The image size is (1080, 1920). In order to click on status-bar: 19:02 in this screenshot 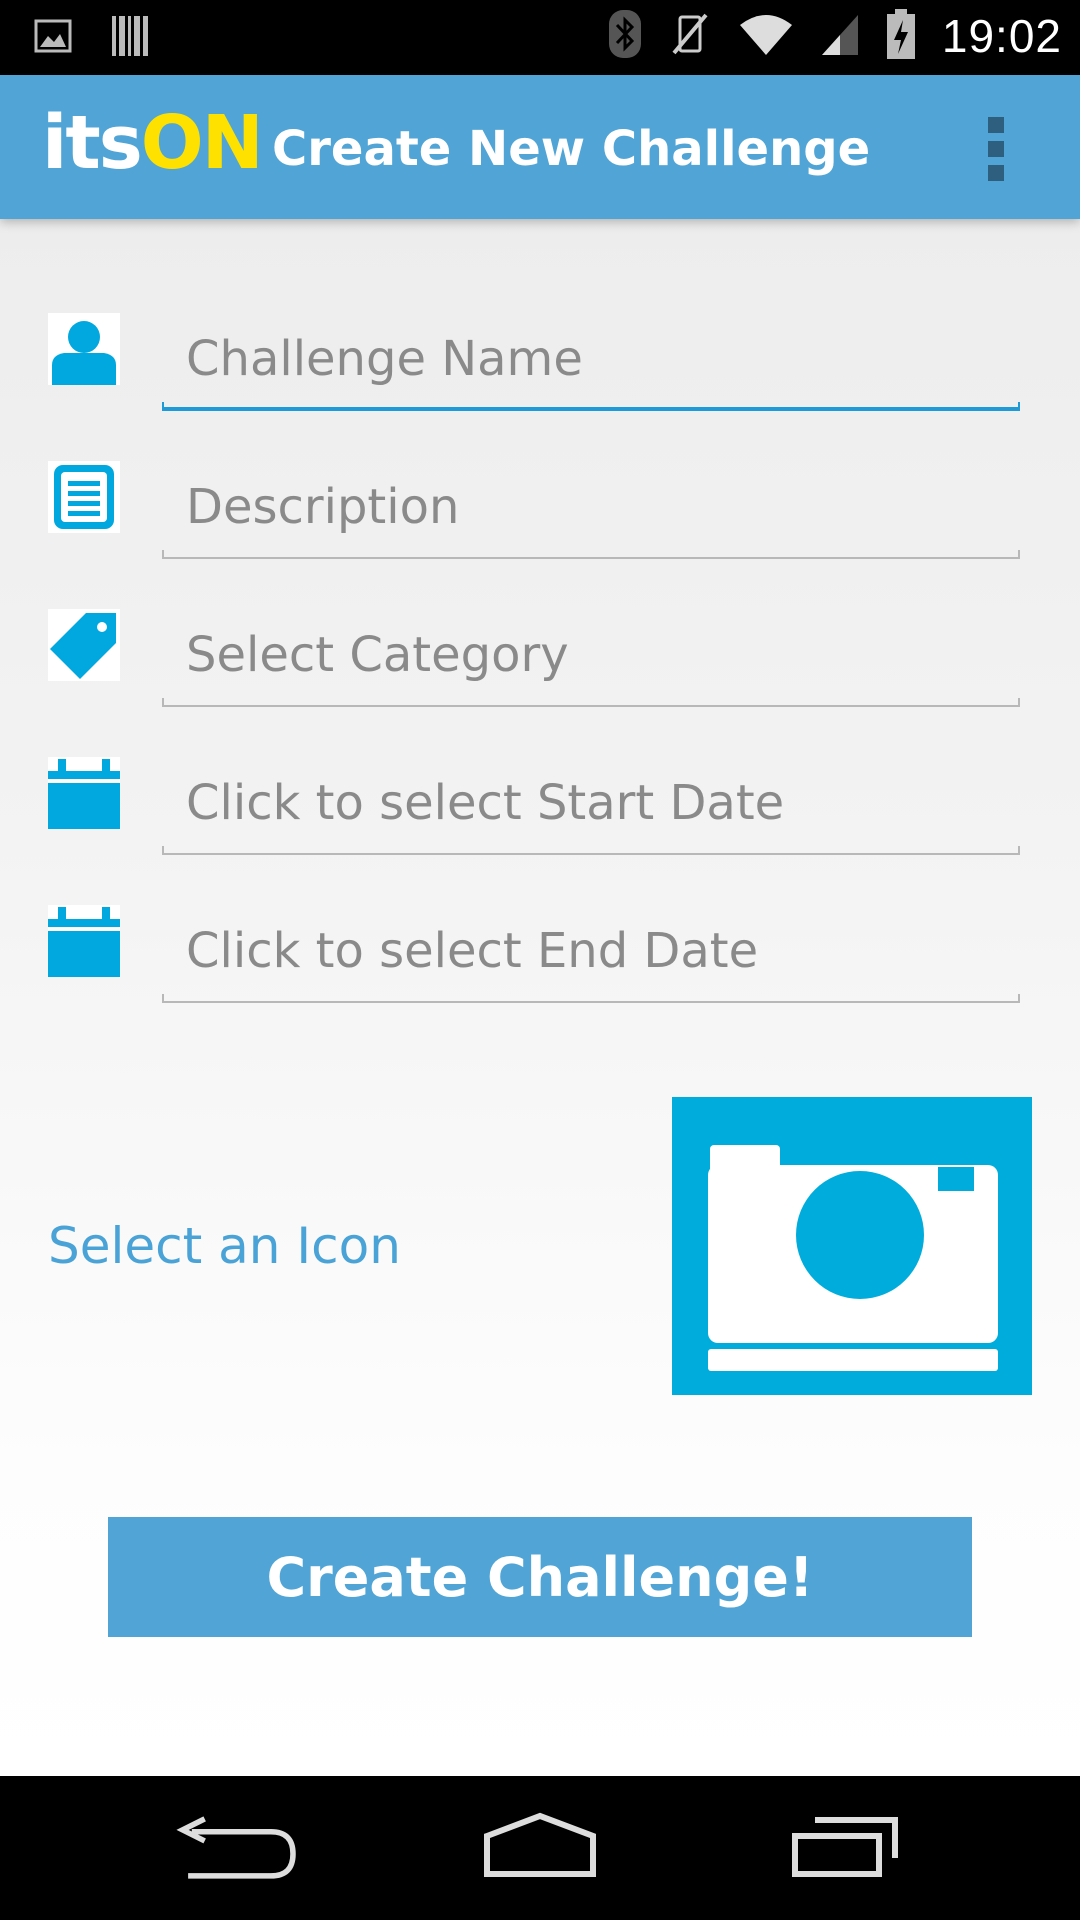, I will do `click(540, 37)`.